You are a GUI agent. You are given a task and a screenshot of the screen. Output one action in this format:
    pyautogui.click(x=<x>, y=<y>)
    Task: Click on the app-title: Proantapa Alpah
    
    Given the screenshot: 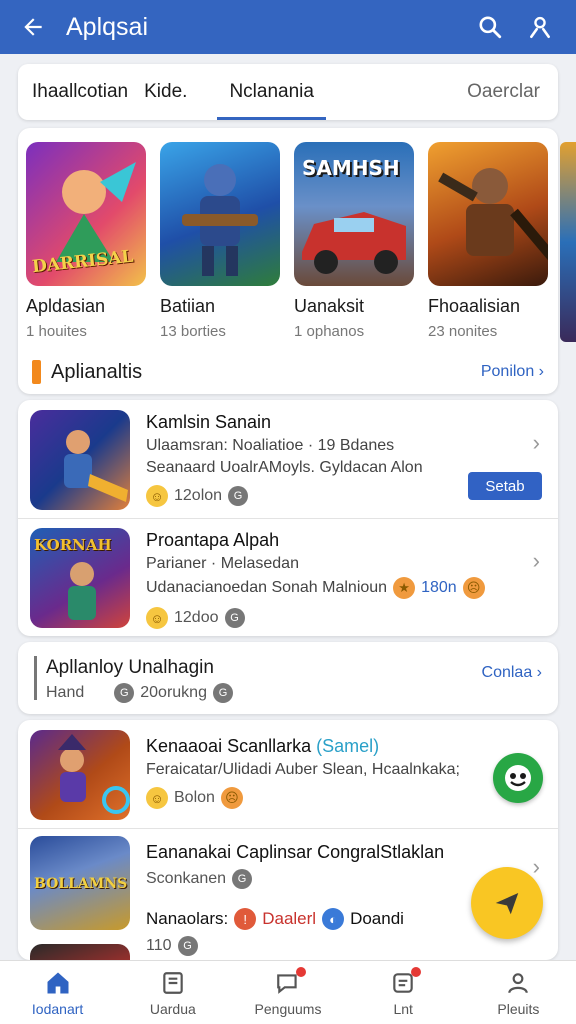 What is the action you would take?
    pyautogui.click(x=213, y=540)
    